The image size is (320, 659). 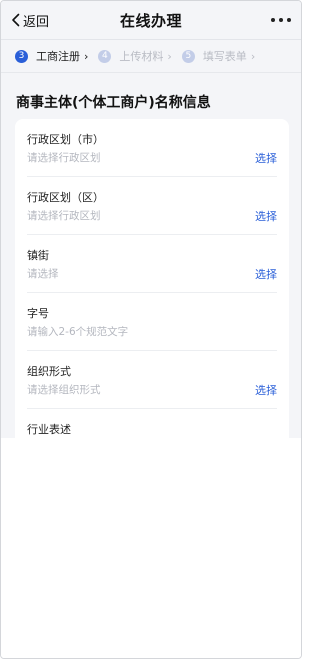 What do you see at coordinates (65, 197) in the screenshot?
I see `field-label: 行政区划（区）` at bounding box center [65, 197].